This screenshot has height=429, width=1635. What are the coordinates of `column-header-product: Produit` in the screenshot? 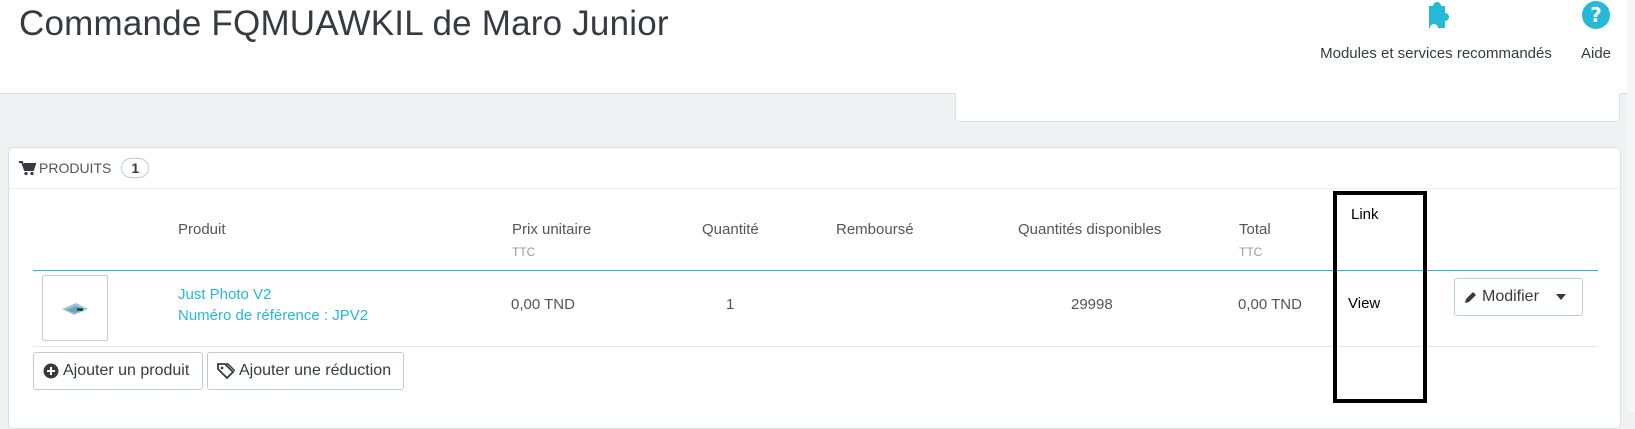 It's located at (202, 229).